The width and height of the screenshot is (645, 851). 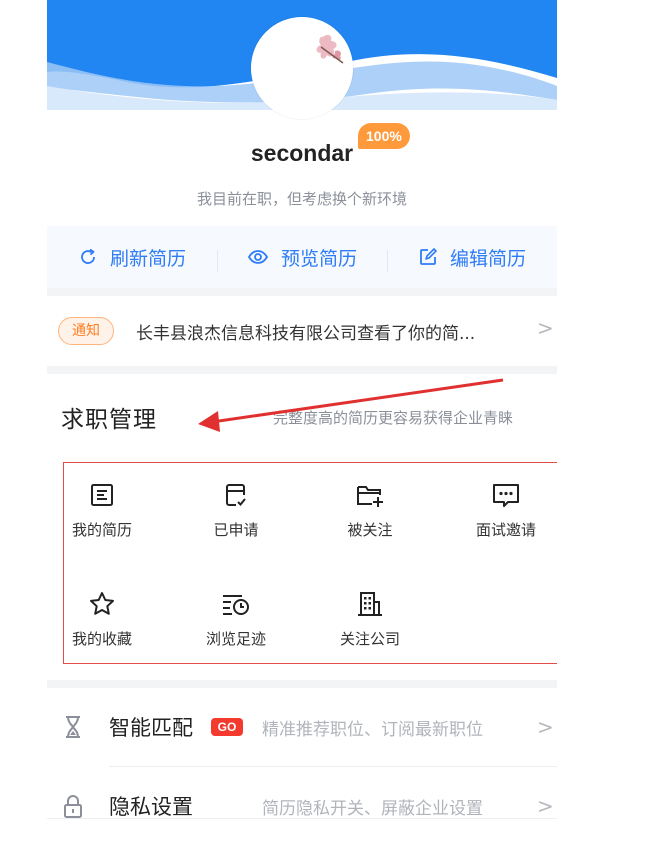 What do you see at coordinates (104, 510) in the screenshot?
I see `grid-item-my-resume: 我的简历` at bounding box center [104, 510].